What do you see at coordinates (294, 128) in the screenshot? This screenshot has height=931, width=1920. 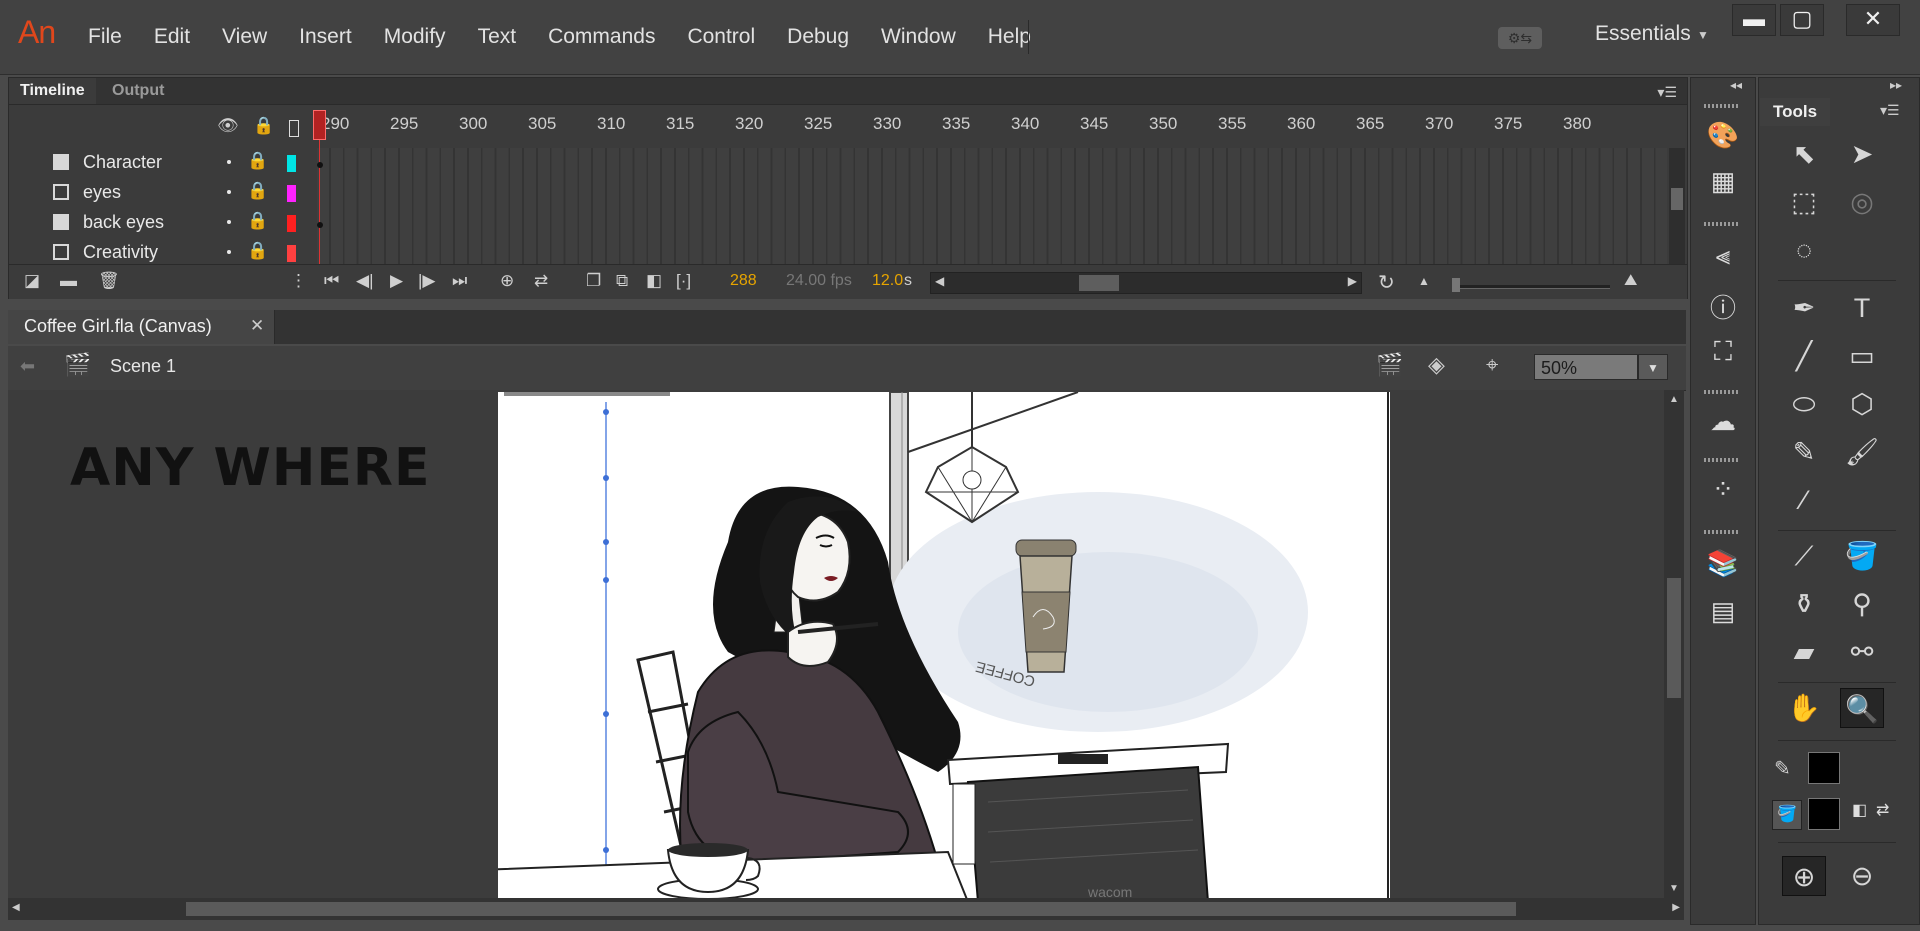 I see `outline-icon` at bounding box center [294, 128].